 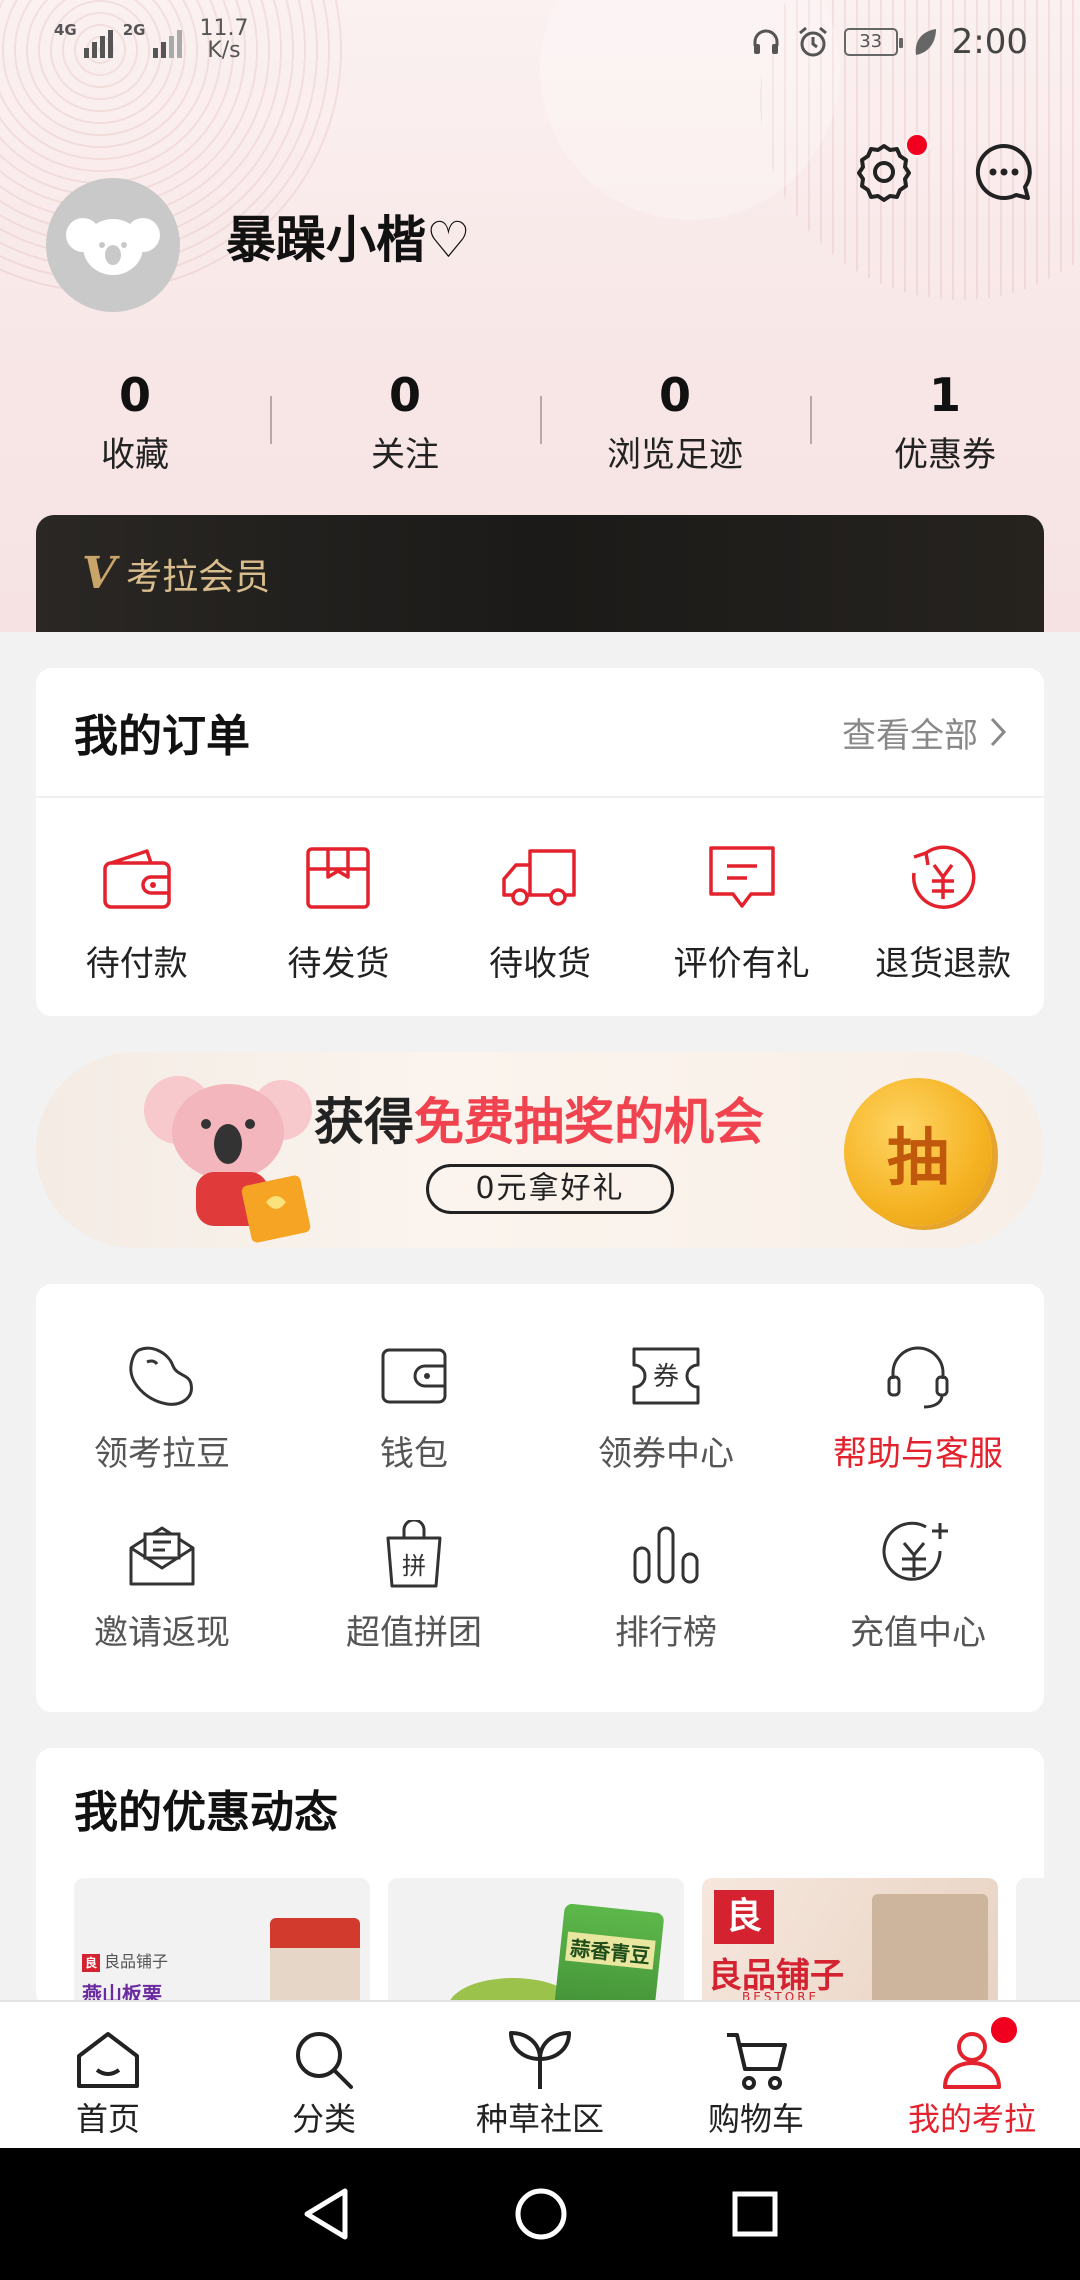 What do you see at coordinates (364, 1122) in the screenshot?
I see `banner-headline-prefix: 获得` at bounding box center [364, 1122].